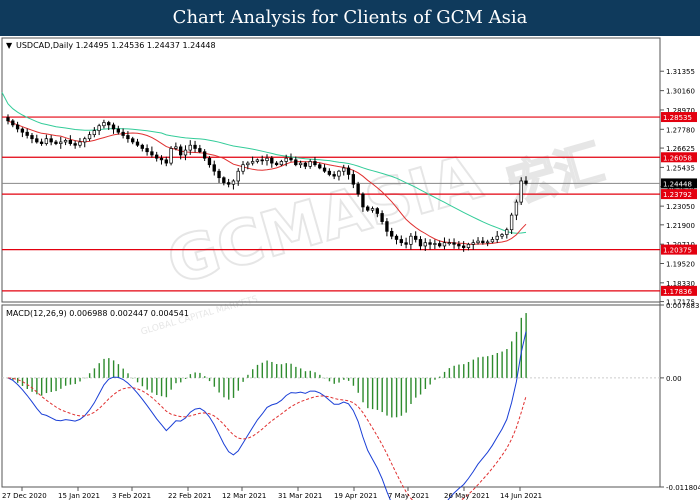  Describe the element at coordinates (680, 226) in the screenshot. I see `y-tick-label: 1.21900` at that location.